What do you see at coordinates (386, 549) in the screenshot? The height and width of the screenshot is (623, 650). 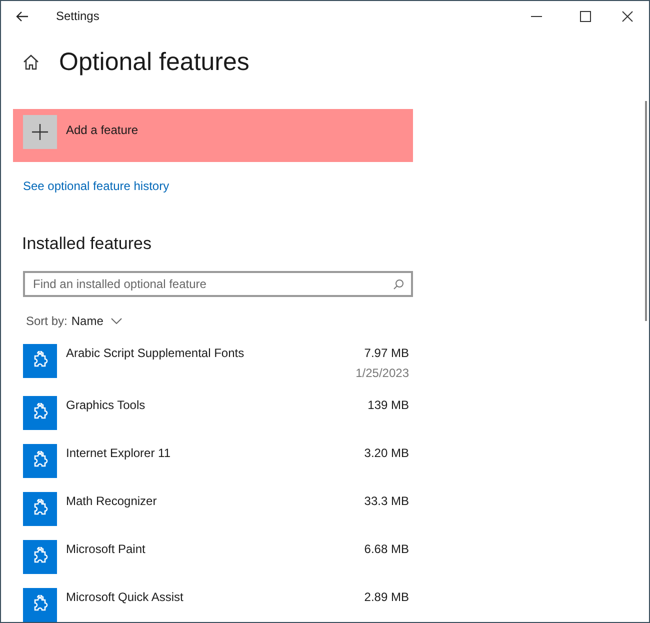 I see `feature-size: 6.68 MB` at bounding box center [386, 549].